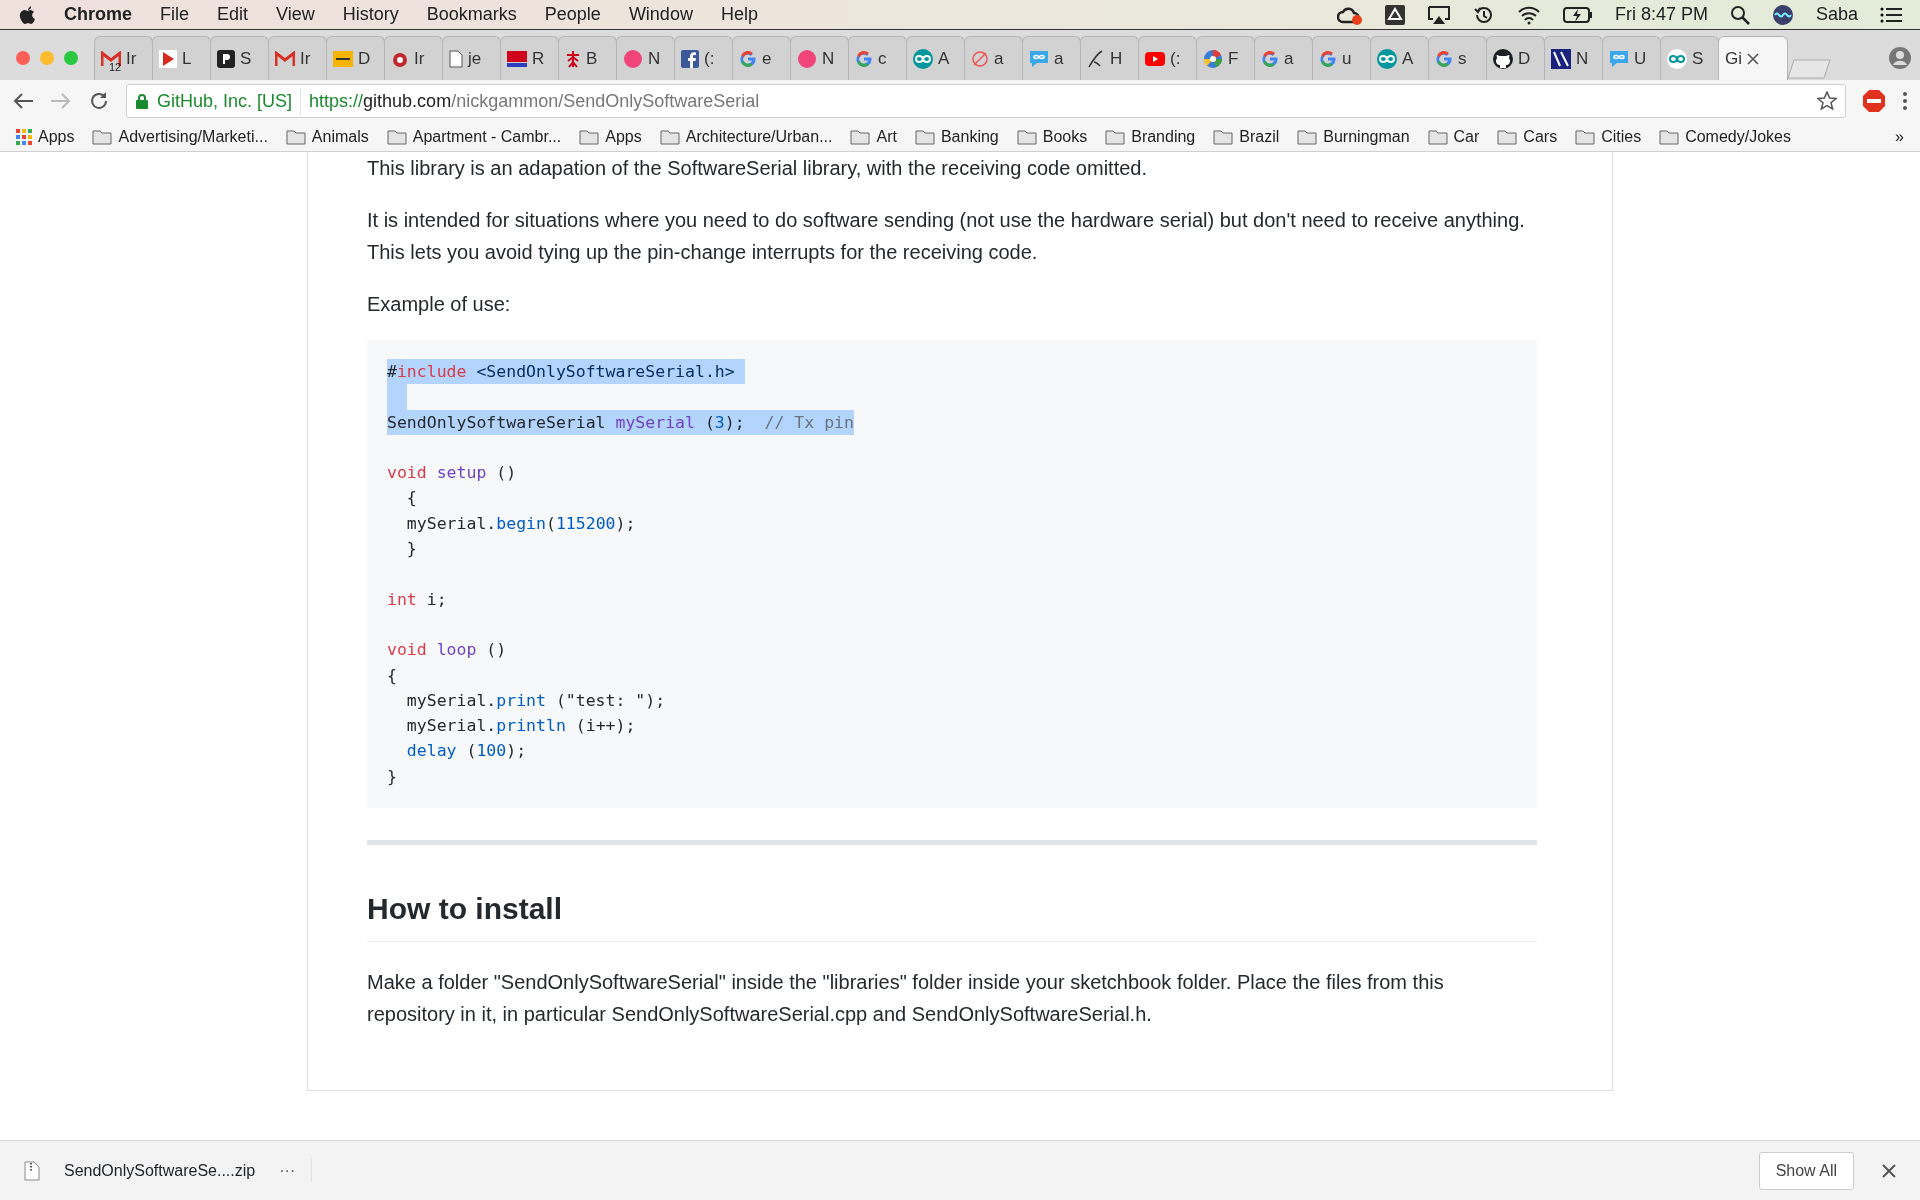 This screenshot has height=1200, width=1920. What do you see at coordinates (1466, 136) in the screenshot?
I see `bookmark-item: Car` at bounding box center [1466, 136].